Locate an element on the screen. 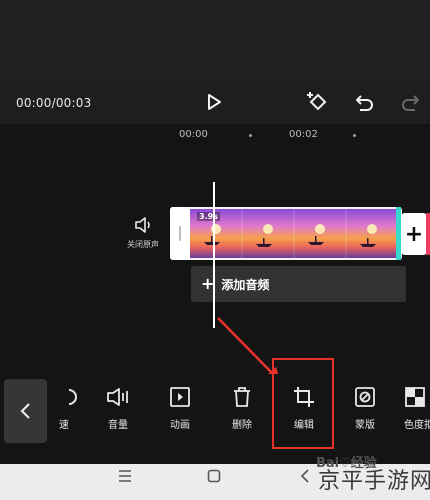 This screenshot has width=430, height=500. tool-speed: 速 is located at coordinates (67, 408).